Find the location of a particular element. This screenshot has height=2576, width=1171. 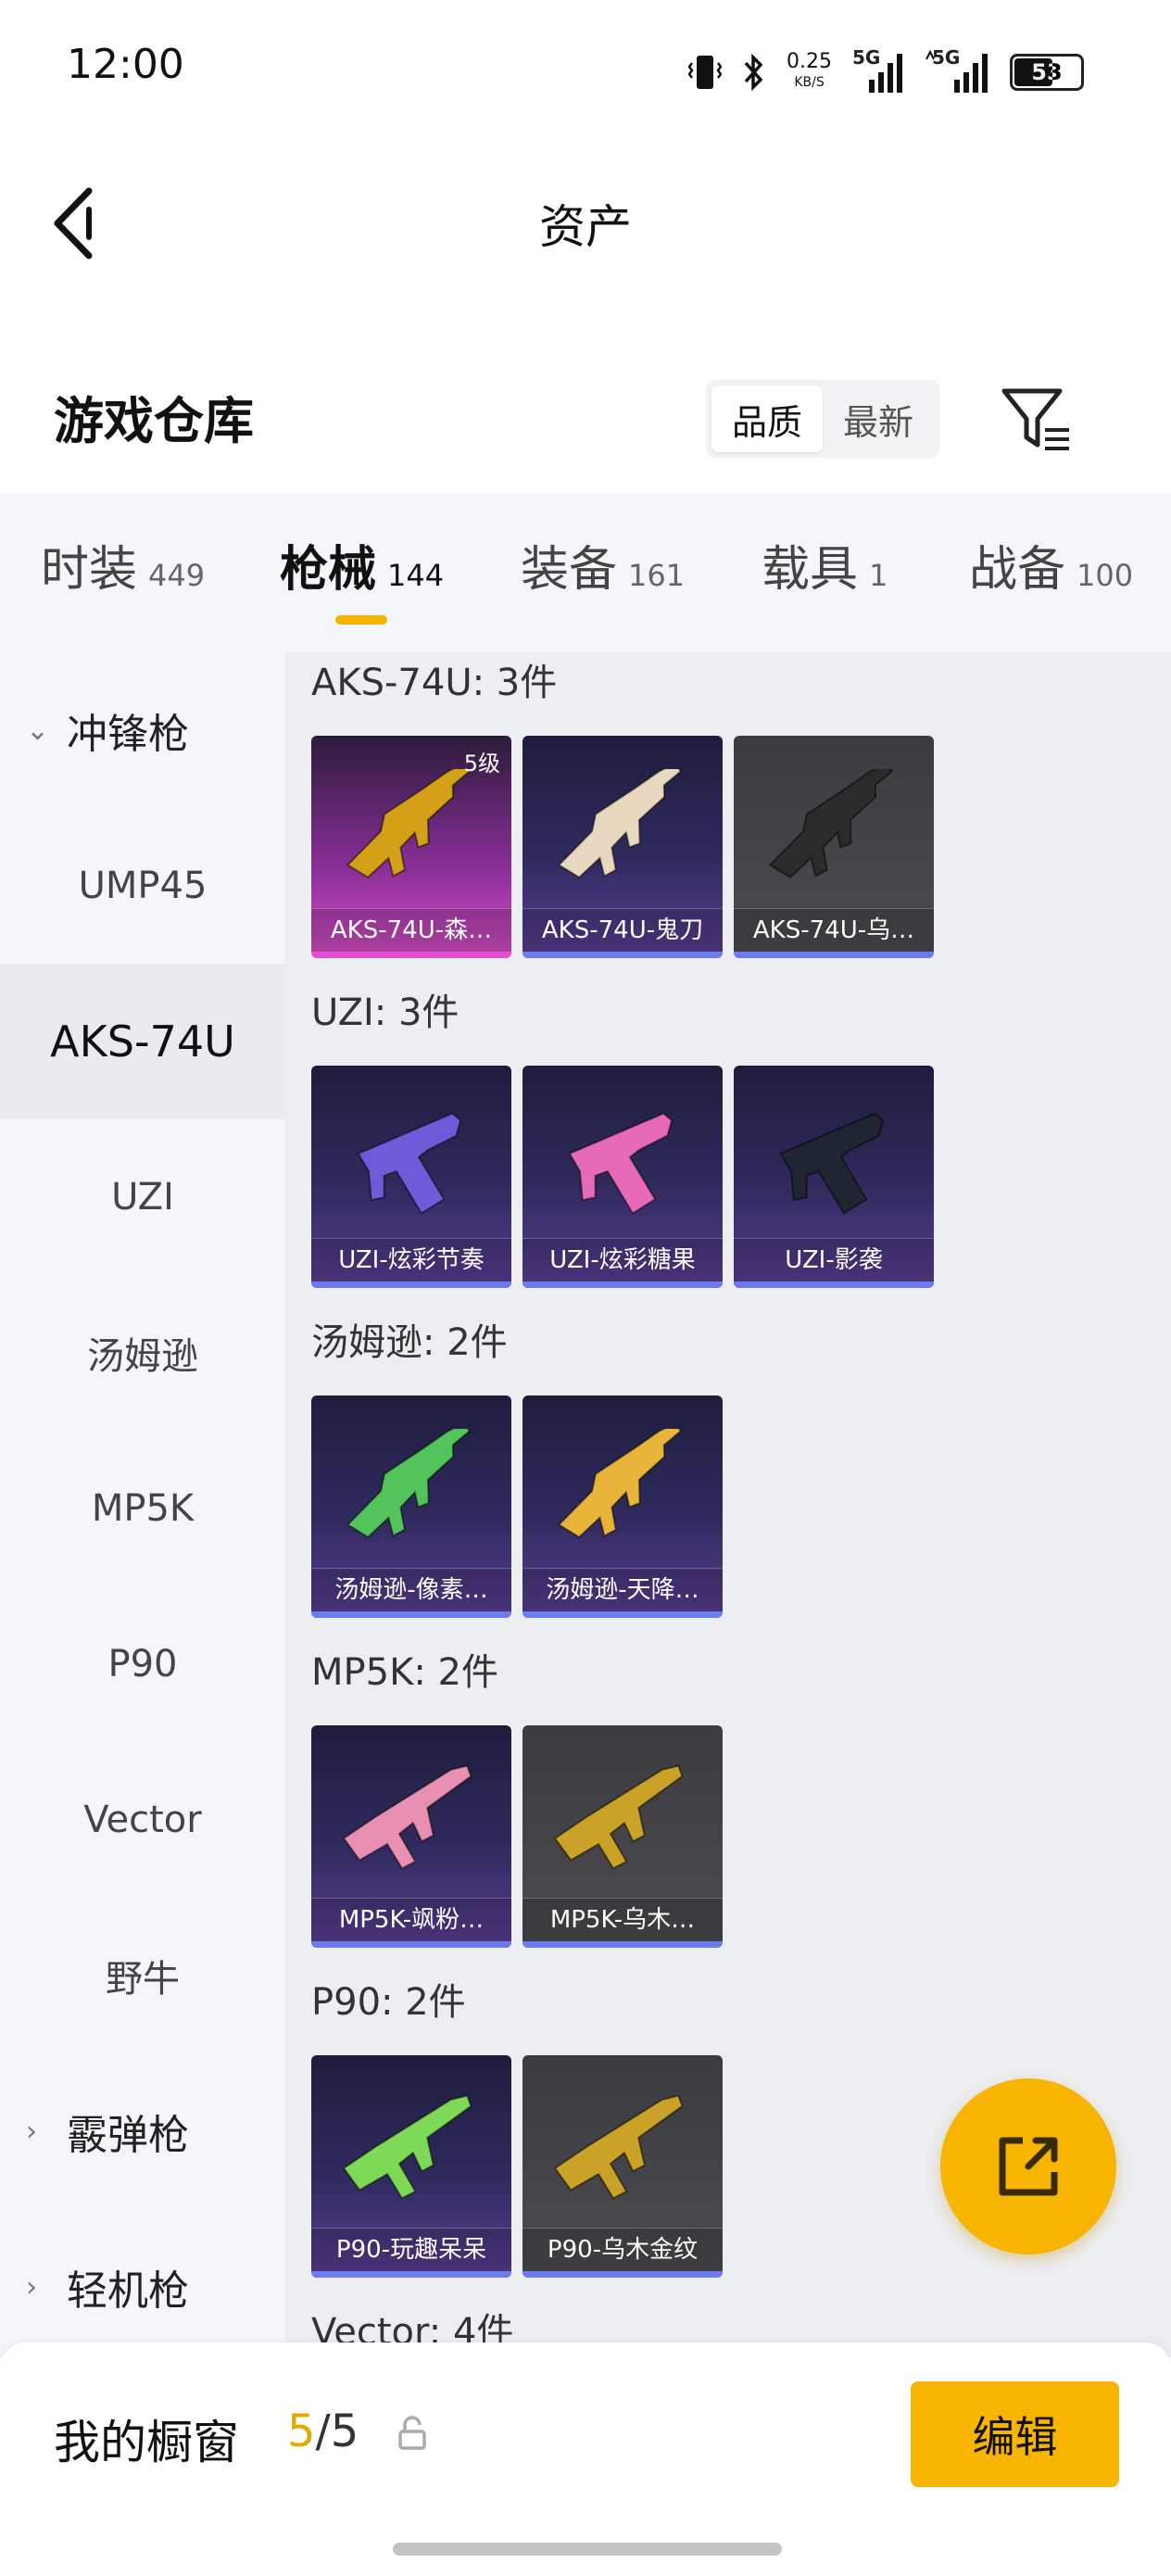

tab-fashion-label: 时装 is located at coordinates (90, 570).